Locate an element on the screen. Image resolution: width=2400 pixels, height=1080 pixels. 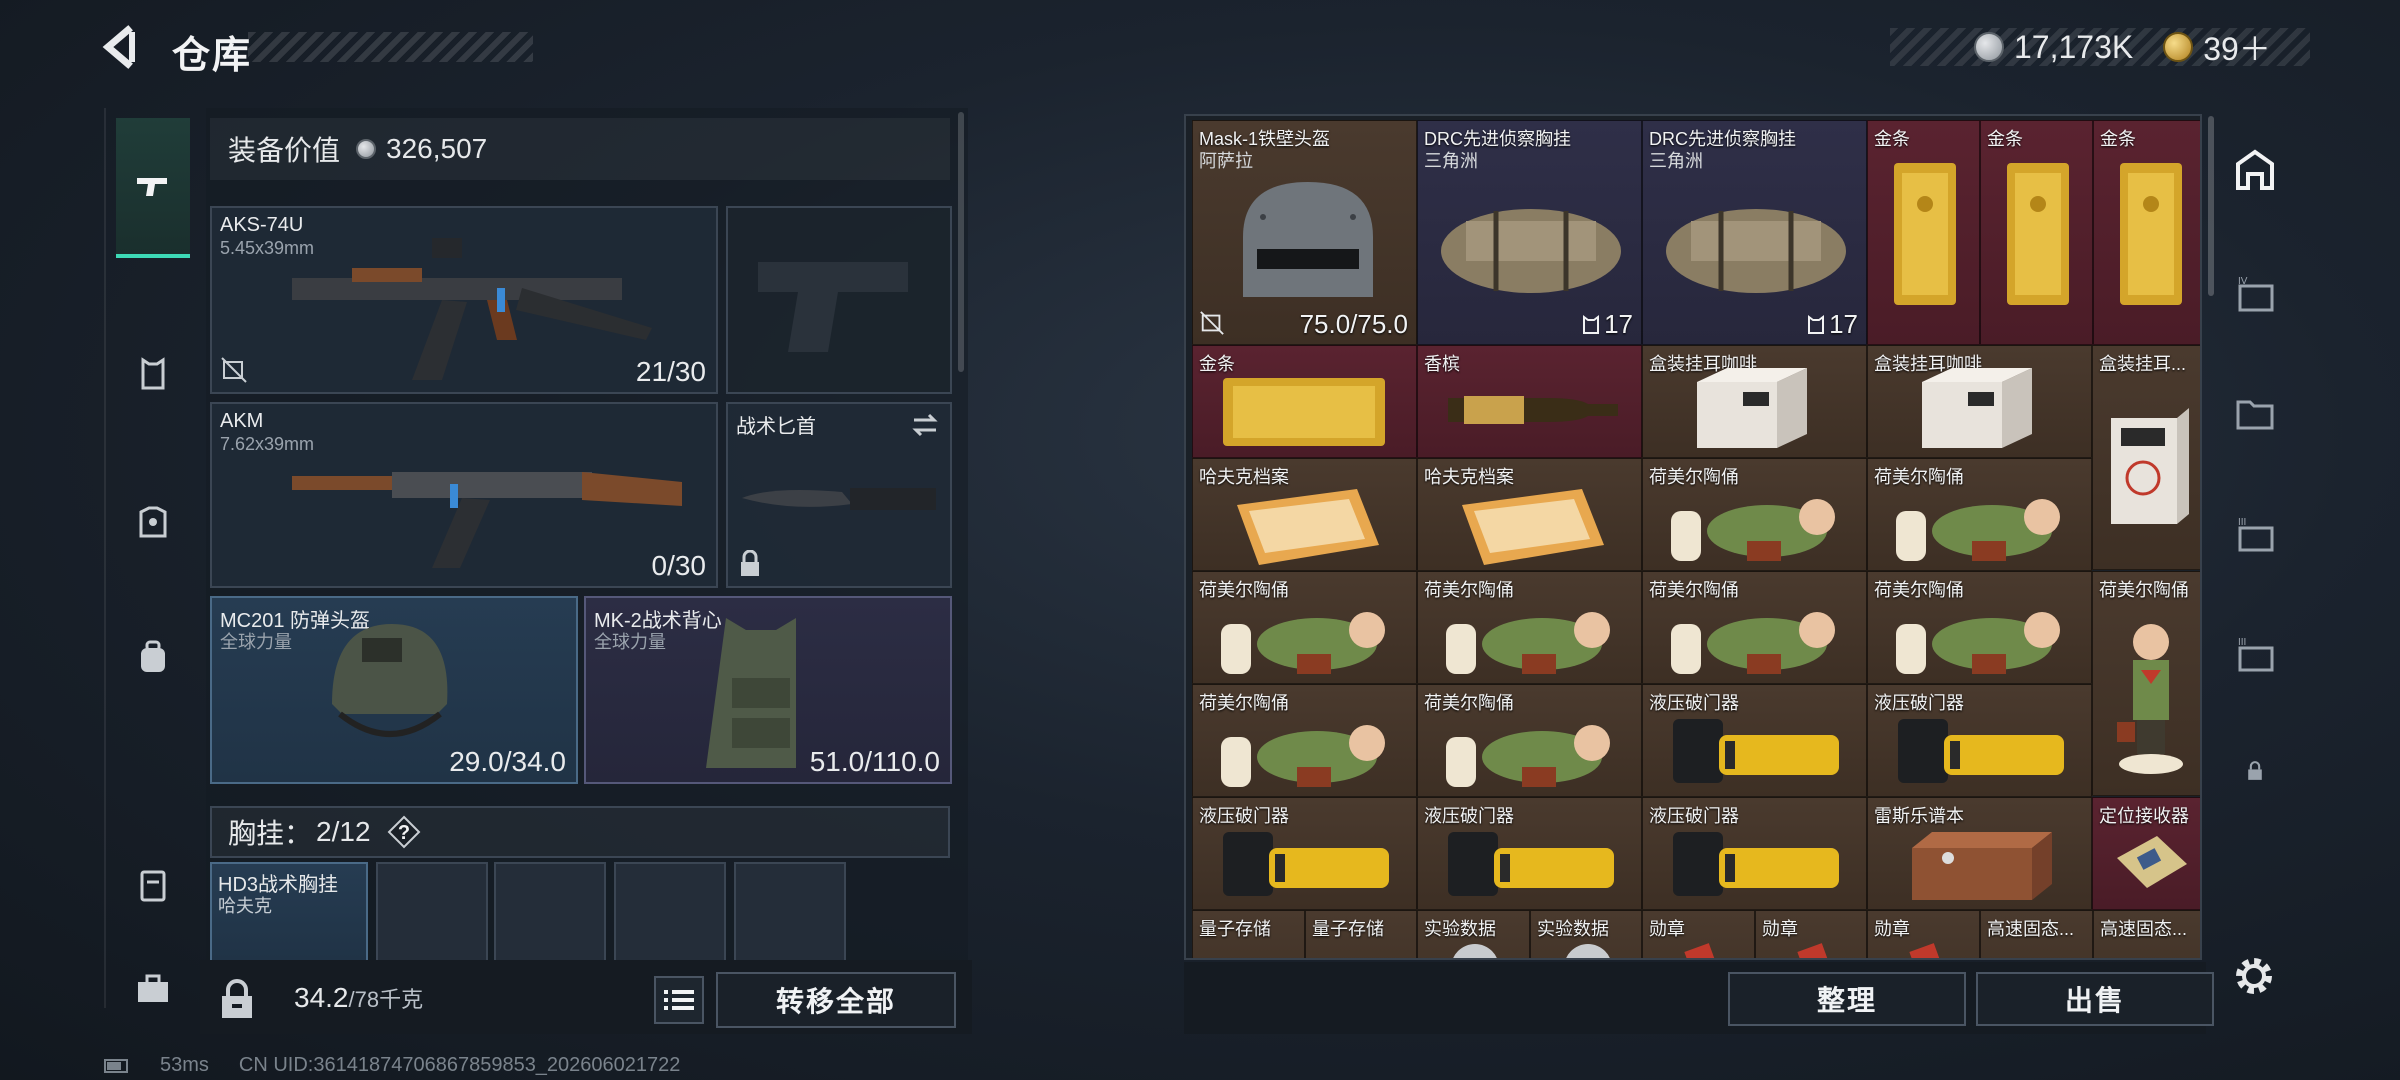
ping-value: 53ms is located at coordinates (184, 1065).